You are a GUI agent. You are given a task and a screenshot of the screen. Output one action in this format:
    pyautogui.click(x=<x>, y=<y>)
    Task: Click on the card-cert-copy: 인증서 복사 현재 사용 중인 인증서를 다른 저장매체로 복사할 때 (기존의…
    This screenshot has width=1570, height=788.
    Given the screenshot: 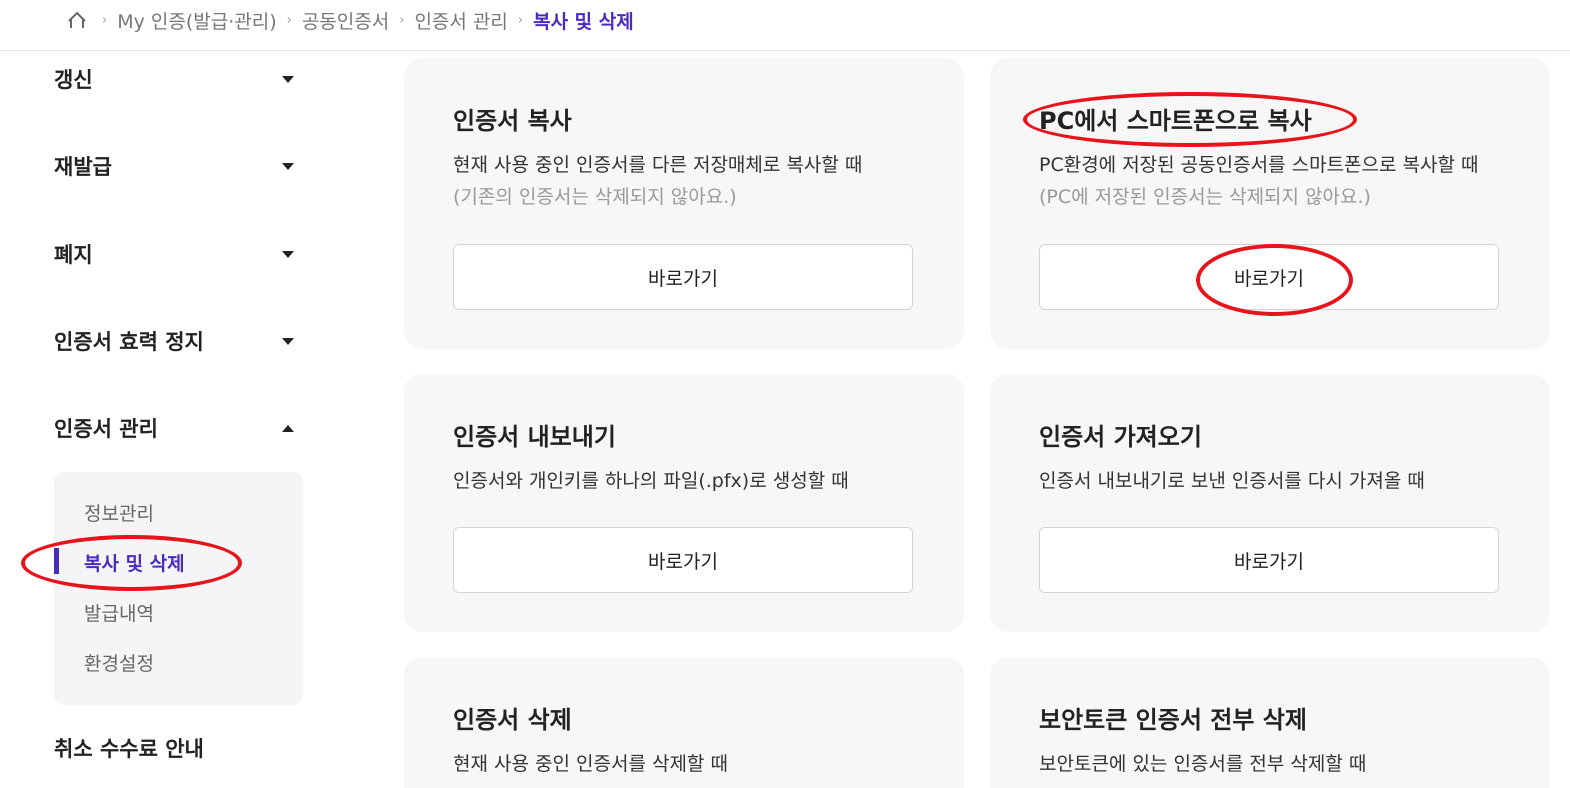 What is the action you would take?
    pyautogui.click(x=684, y=203)
    